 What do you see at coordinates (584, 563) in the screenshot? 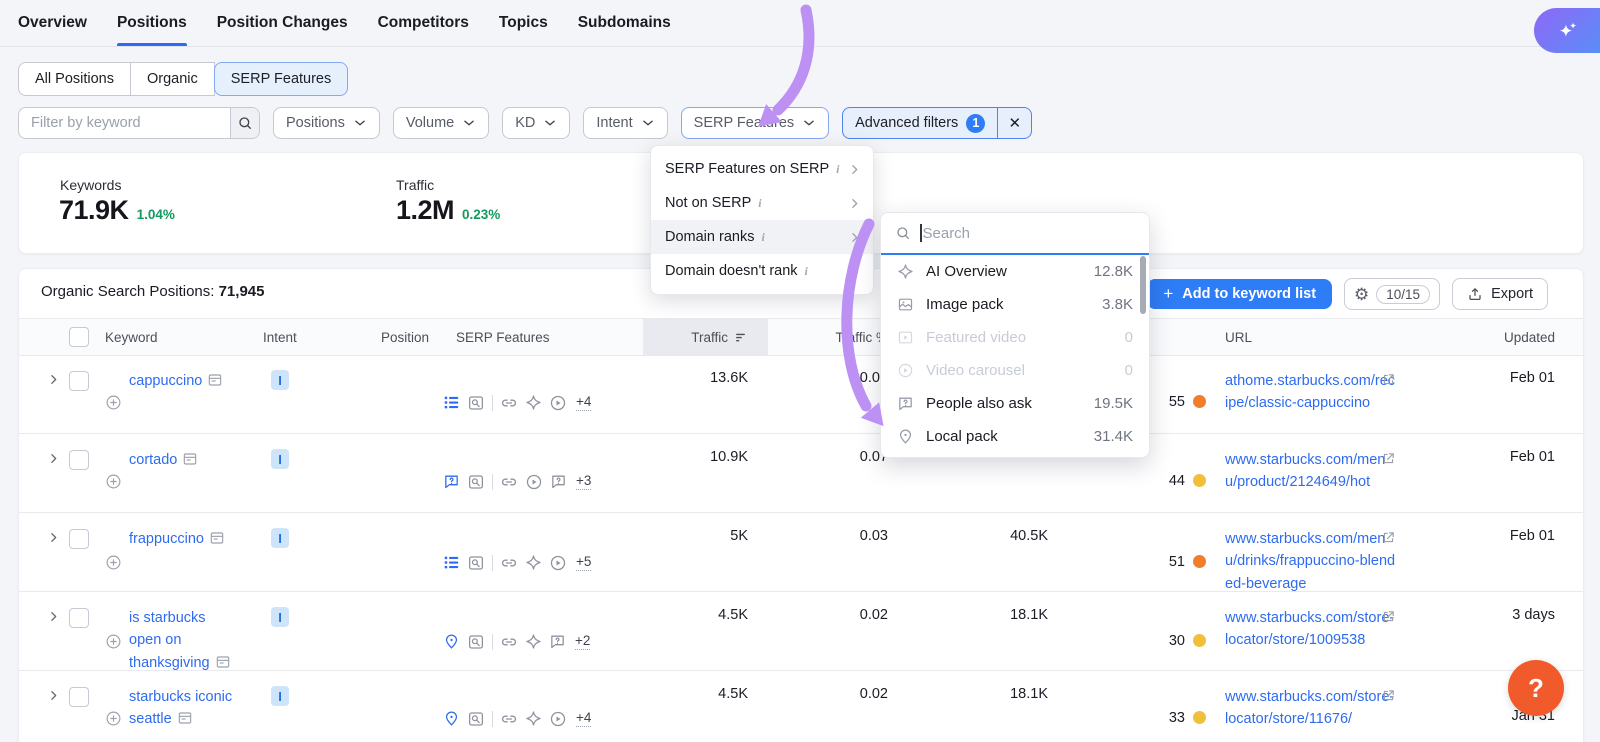
I see `more-serp-features: +5` at bounding box center [584, 563].